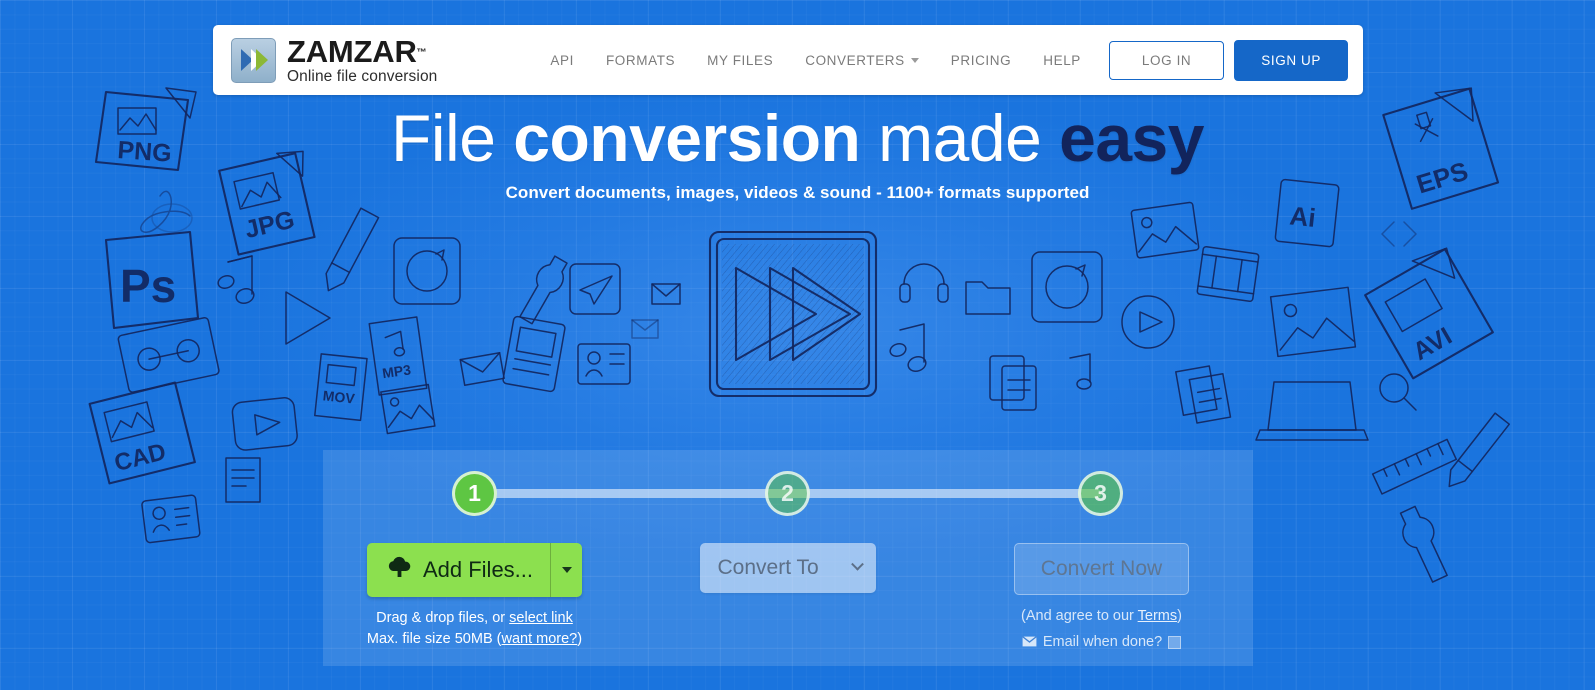  What do you see at coordinates (253, 60) in the screenshot?
I see `double-chevron-logo-icon` at bounding box center [253, 60].